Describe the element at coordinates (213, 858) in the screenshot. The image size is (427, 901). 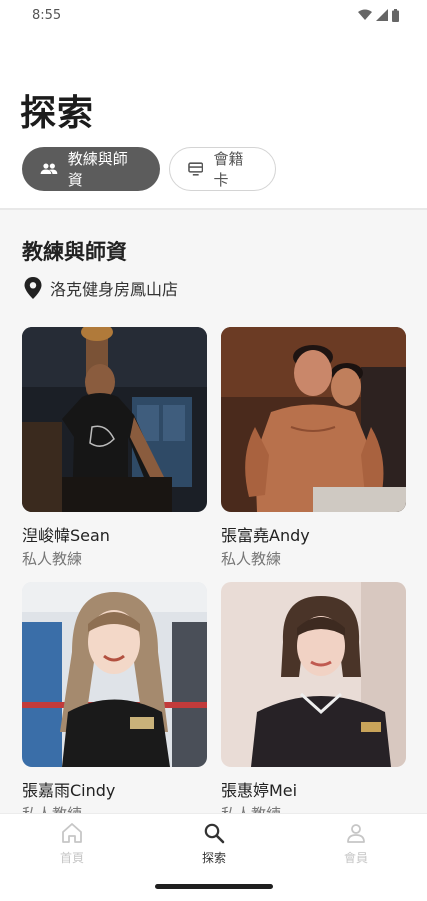
I see `nav-explore-label: 探索` at that location.